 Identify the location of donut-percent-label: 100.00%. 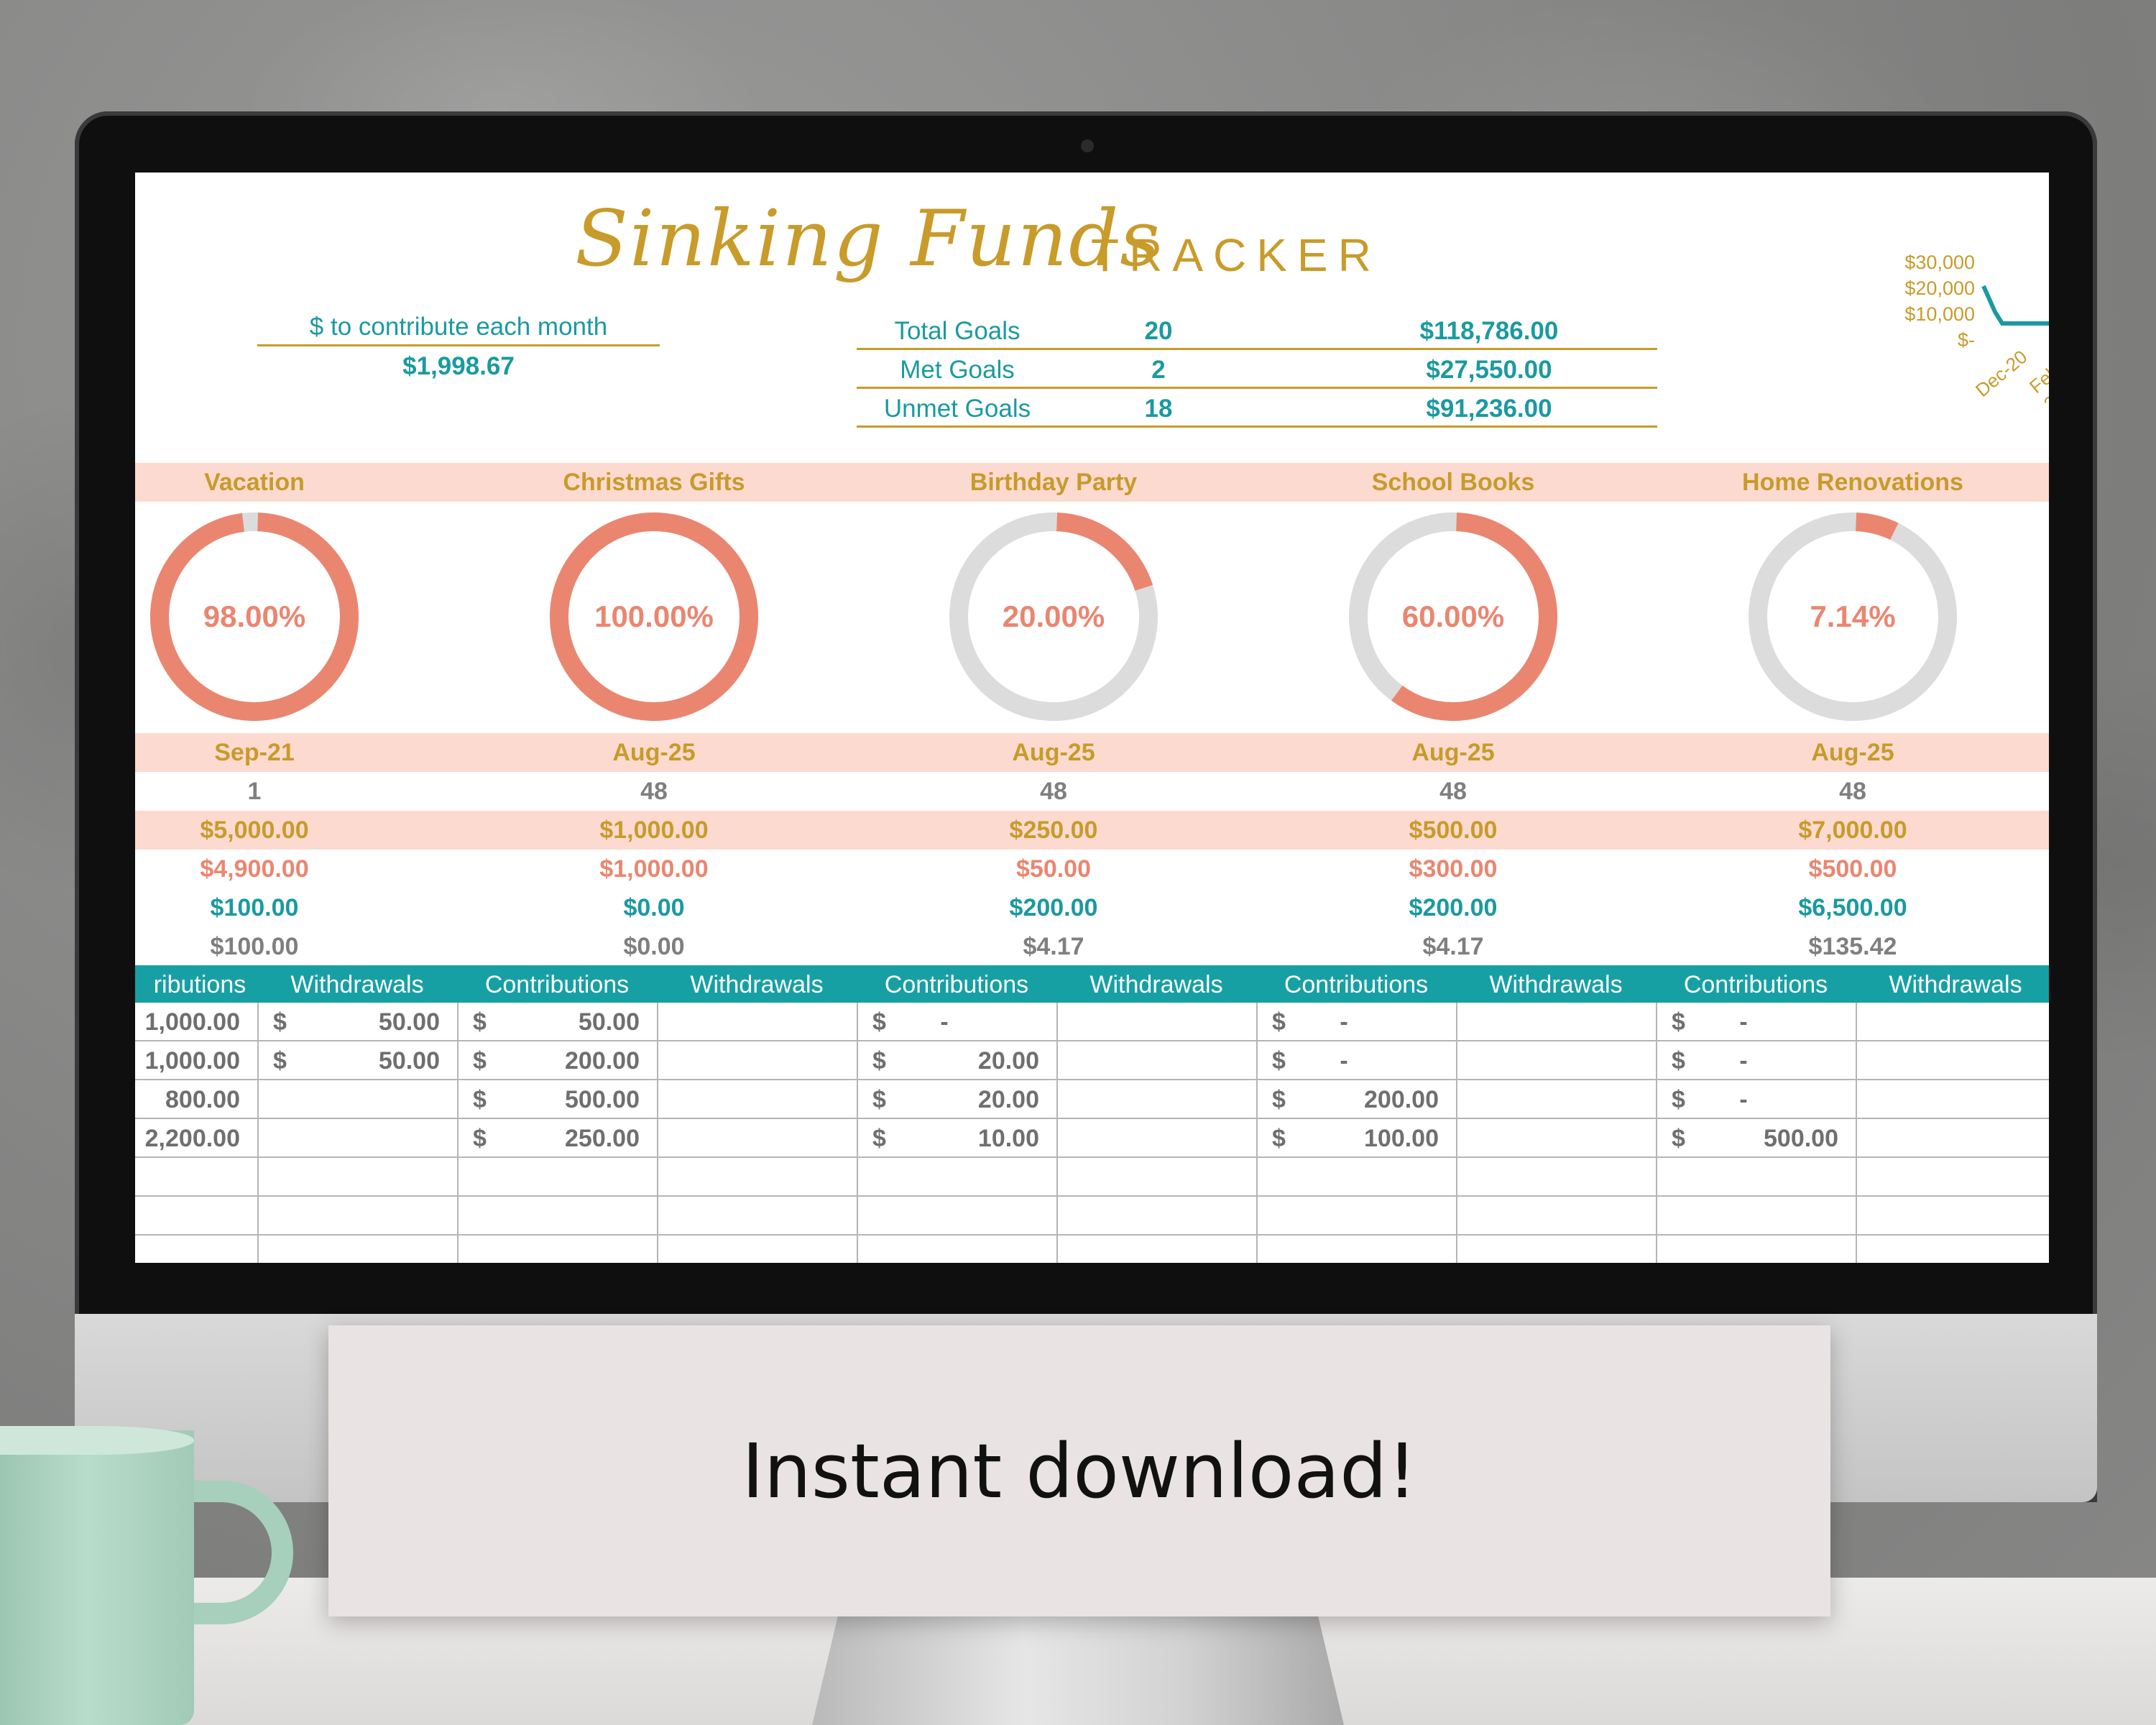
(654, 616).